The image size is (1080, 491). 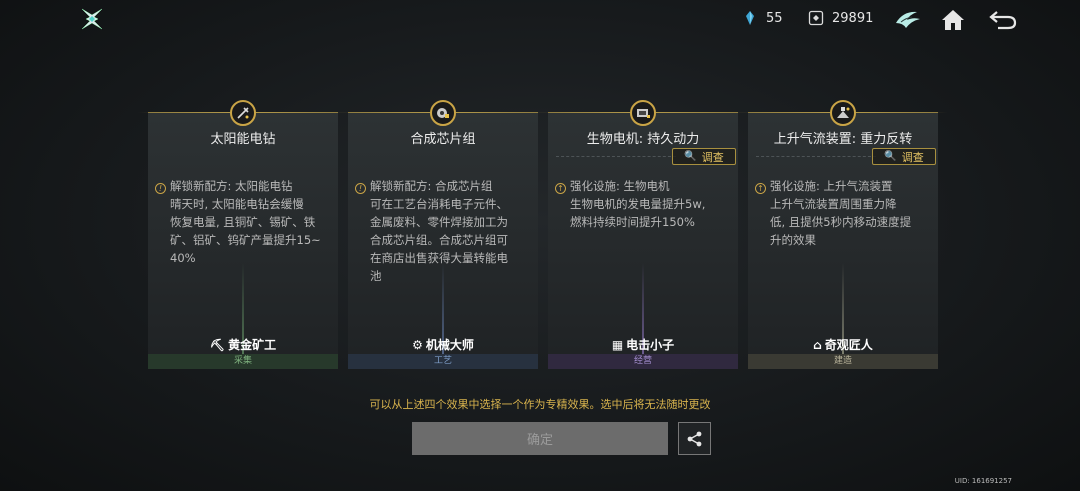 What do you see at coordinates (439, 240) in the screenshot?
I see `desc-line: 合成芯片组。合成芯片组可` at bounding box center [439, 240].